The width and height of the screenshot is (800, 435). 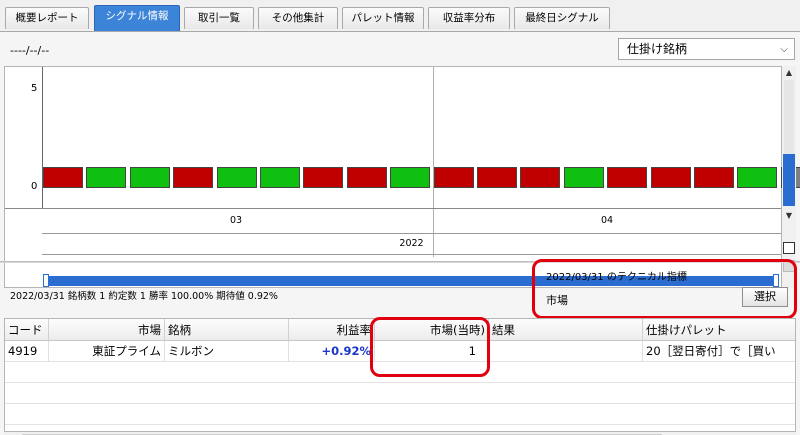 I want to click on tab-palette-info: パレット情報, so click(x=383, y=18).